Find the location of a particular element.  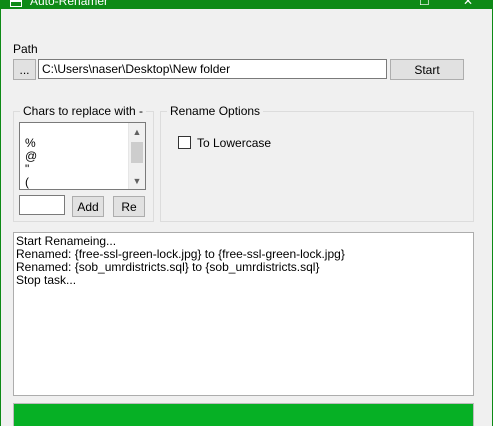

title-bar: Auto-Renamer ☐ ✕ is located at coordinates (246, 4).